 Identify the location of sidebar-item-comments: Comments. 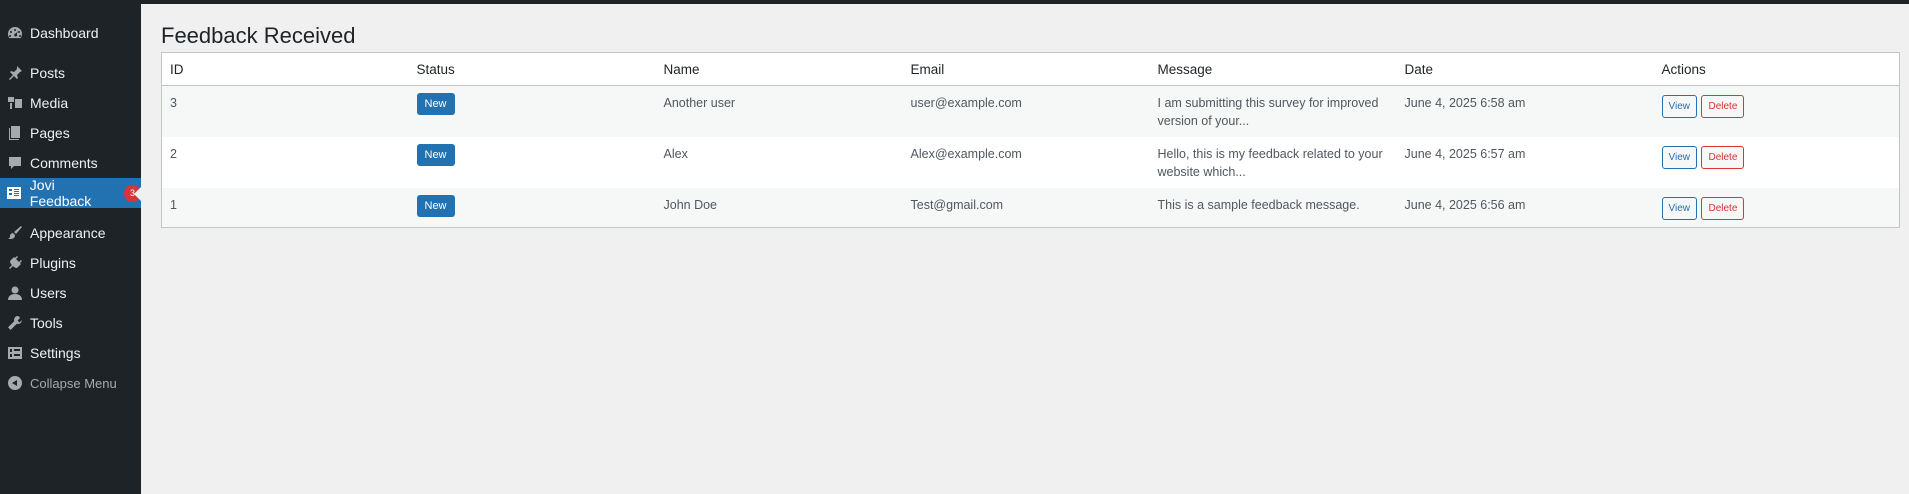
(70, 163).